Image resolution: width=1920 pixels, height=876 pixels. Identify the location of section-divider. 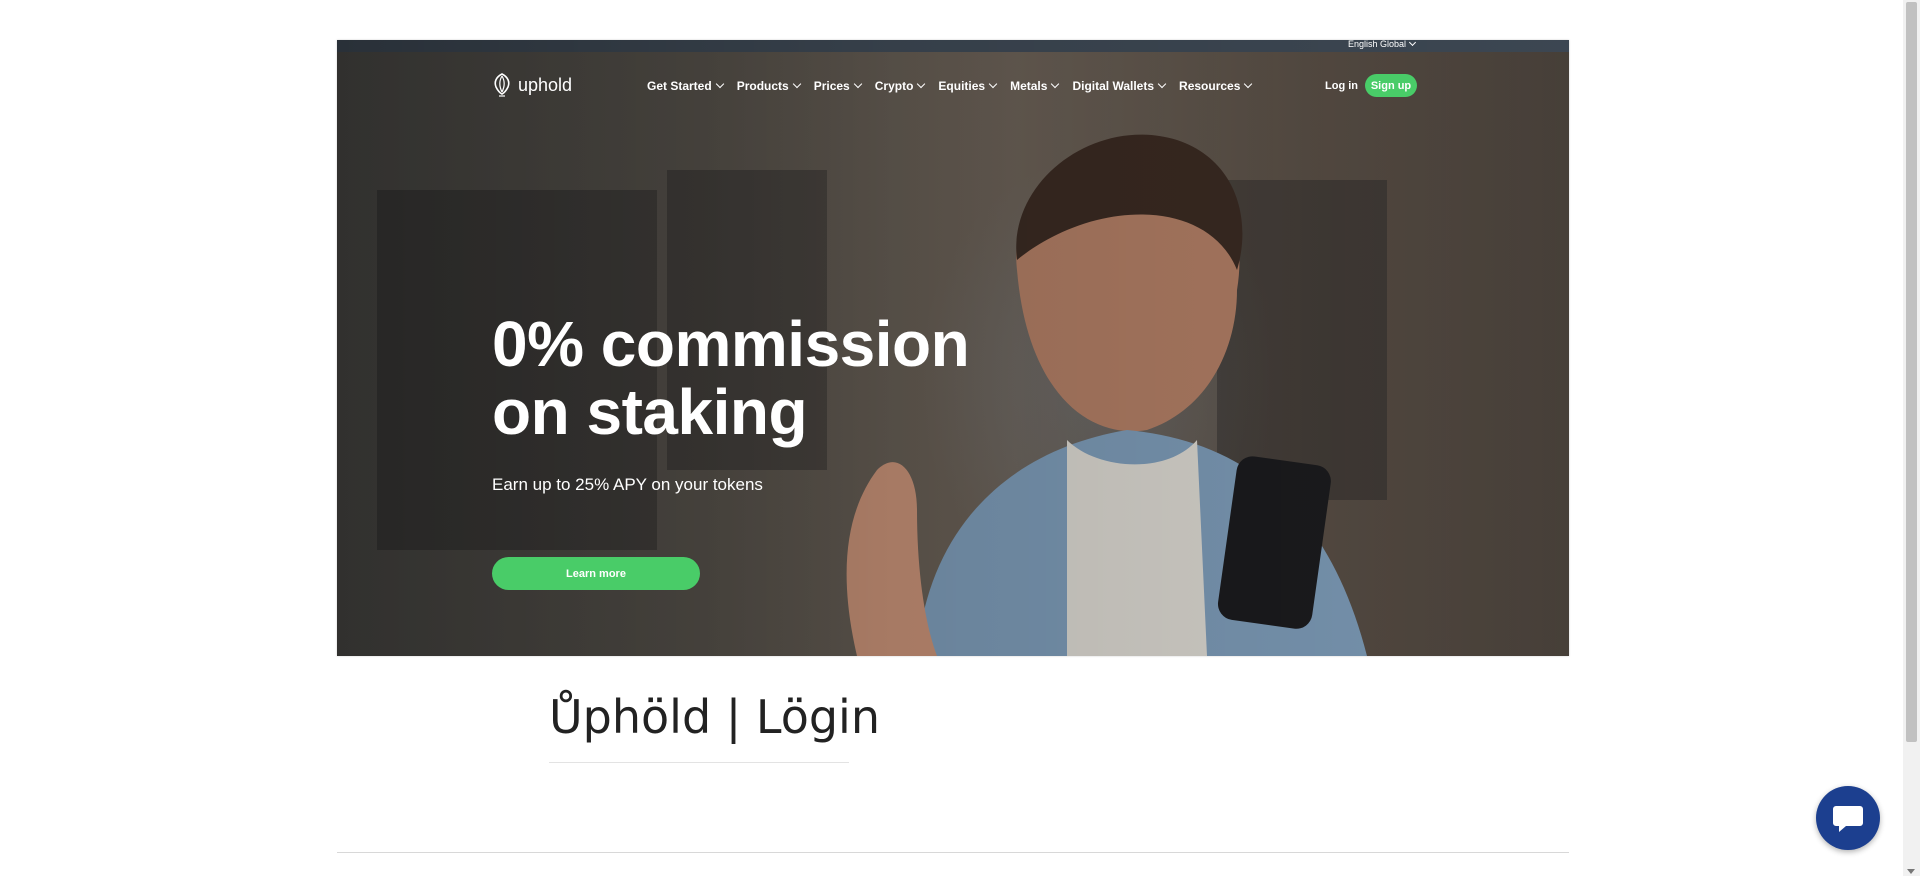
(953, 852).